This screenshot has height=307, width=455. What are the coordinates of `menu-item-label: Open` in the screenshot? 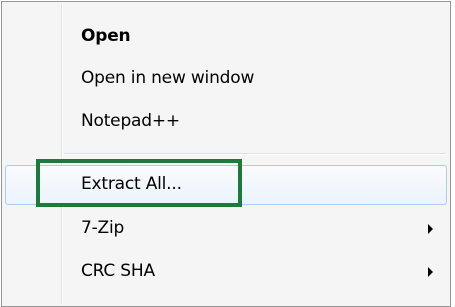 It's located at (106, 36).